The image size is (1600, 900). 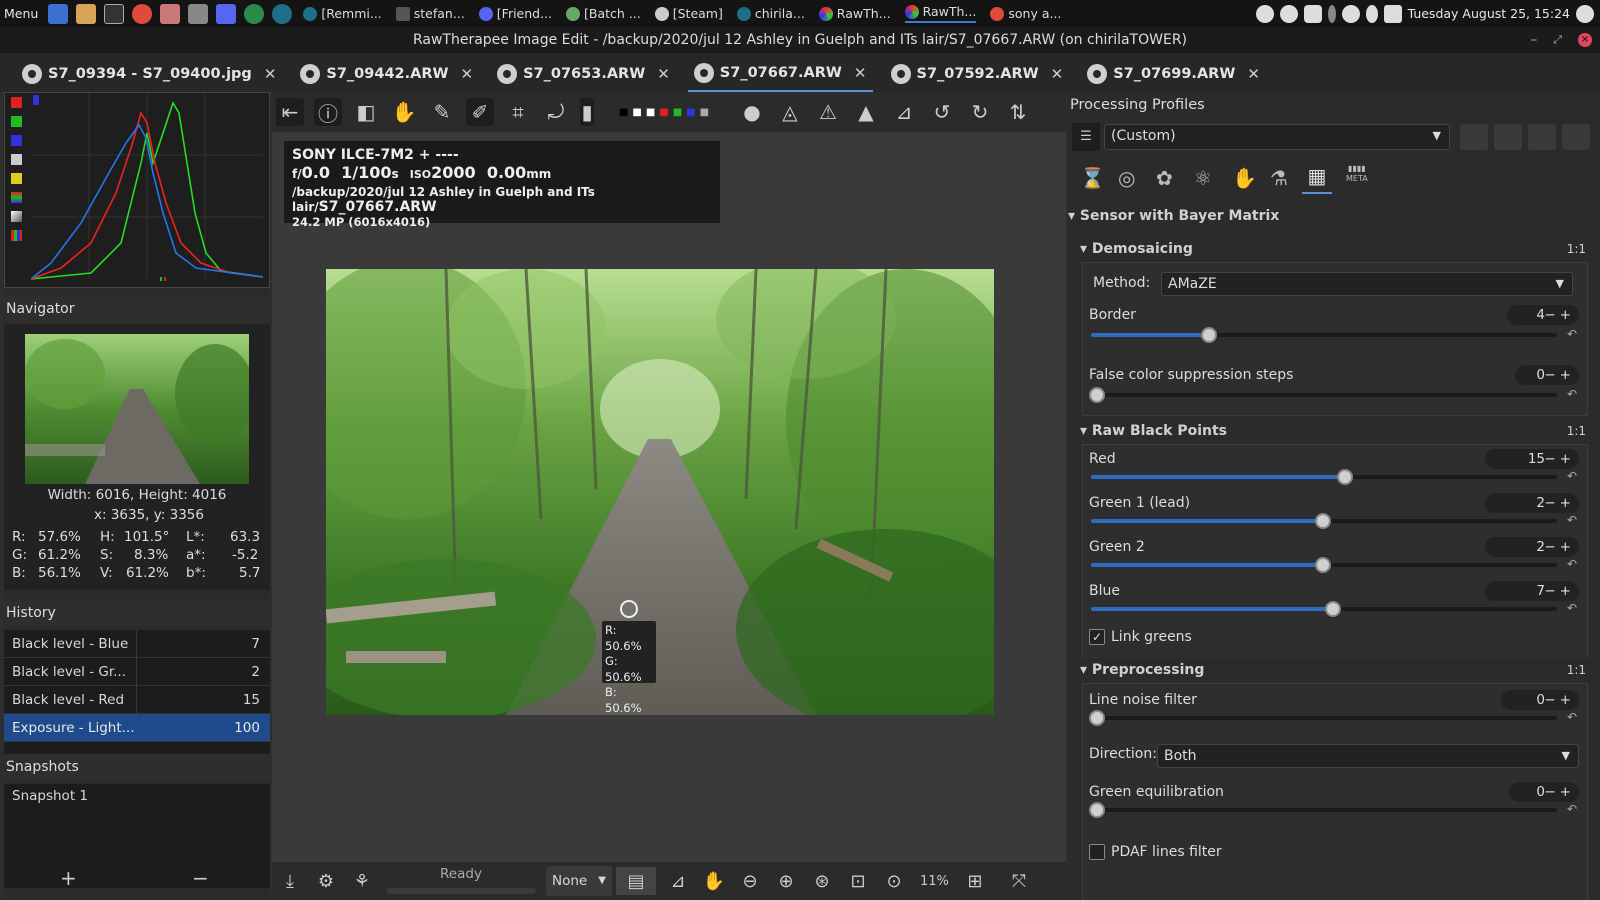 What do you see at coordinates (362, 881) in the screenshot?
I see `external-editor-icon: ⚘` at bounding box center [362, 881].